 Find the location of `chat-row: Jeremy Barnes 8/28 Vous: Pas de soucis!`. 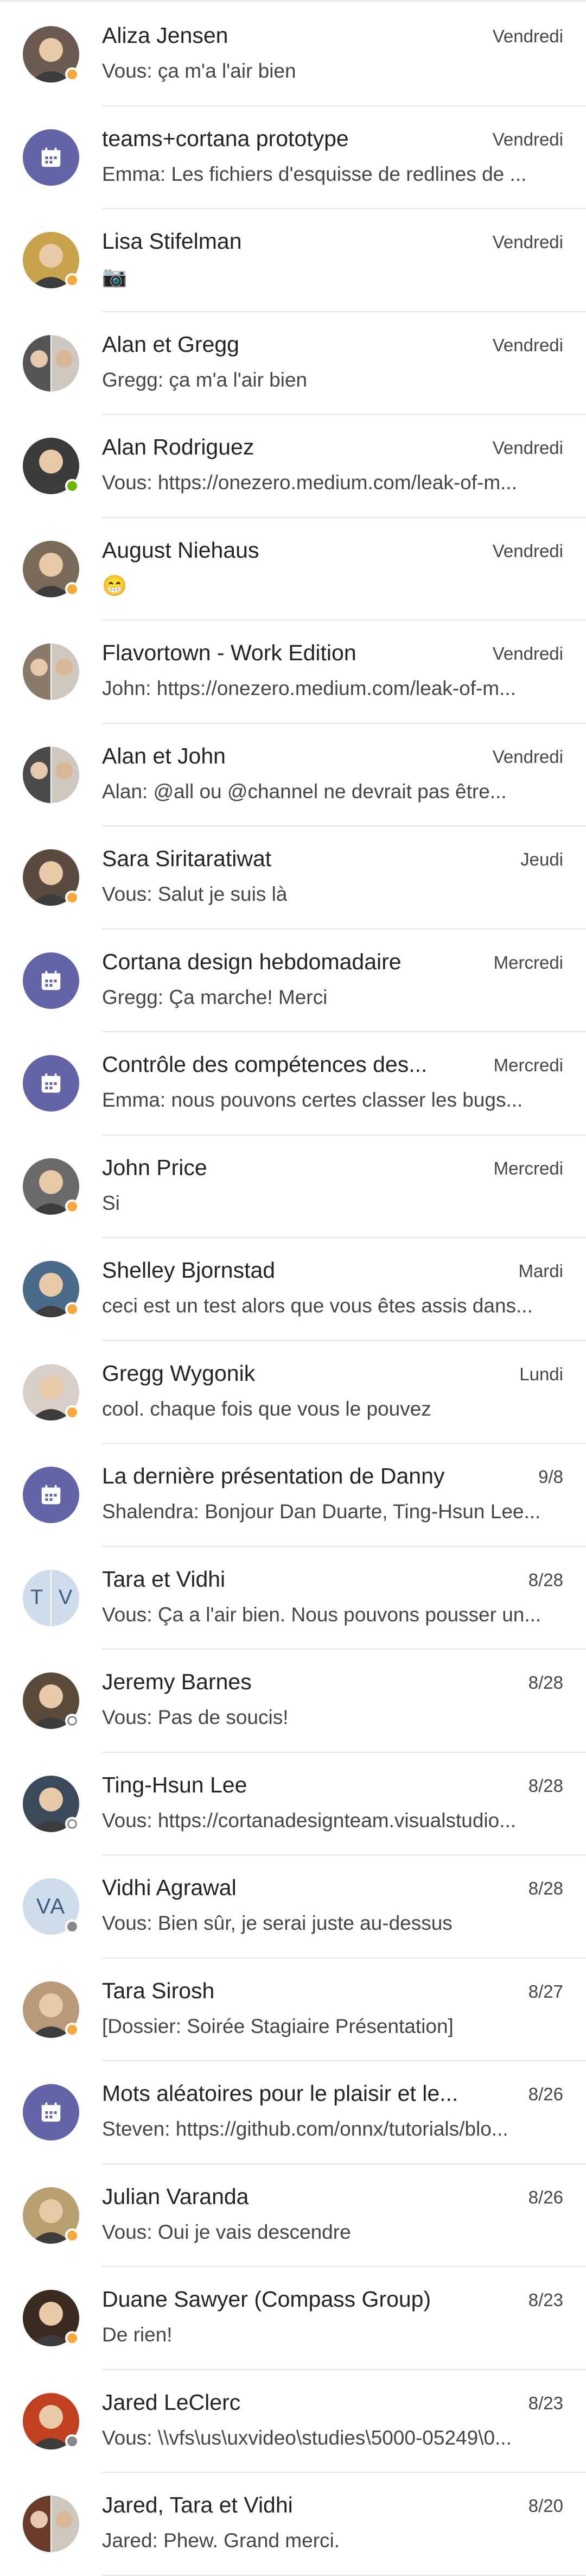

chat-row: Jeremy Barnes 8/28 Vous: Pas de soucis! is located at coordinates (293, 1701).